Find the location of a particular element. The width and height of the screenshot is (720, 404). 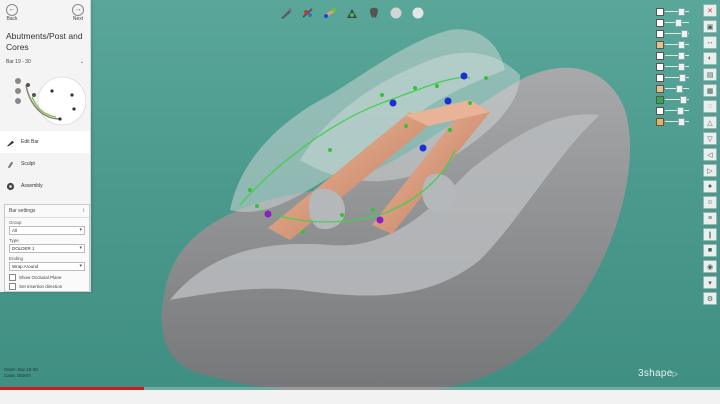

case-text: Case: DEMO is located at coordinates (17, 375).